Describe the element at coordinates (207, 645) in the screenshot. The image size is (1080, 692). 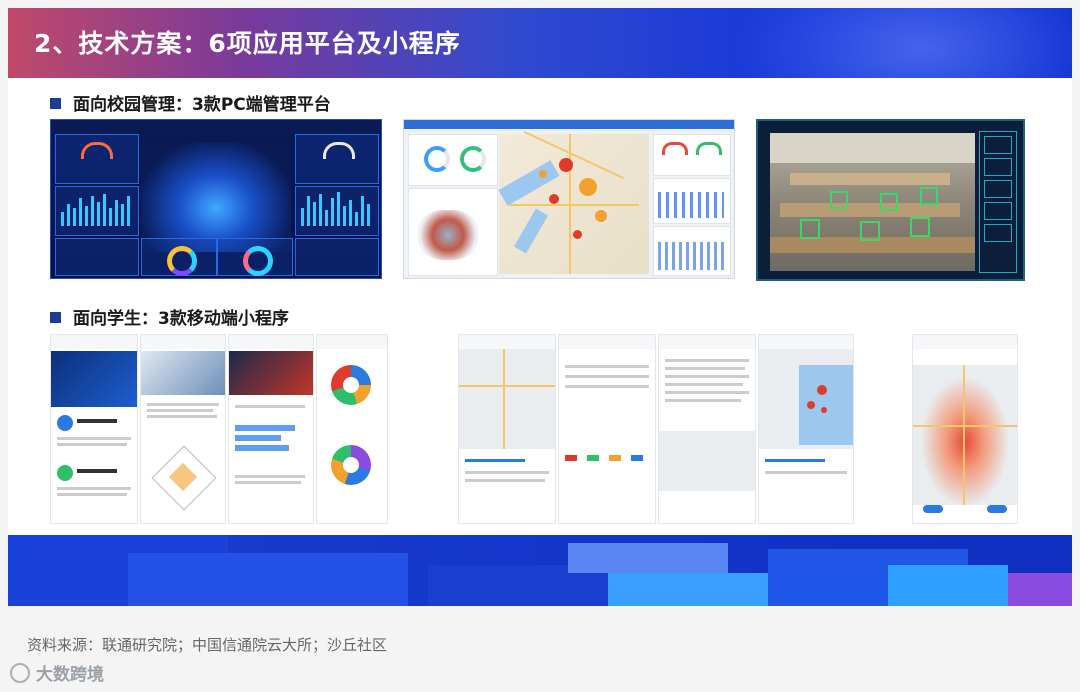
I see `source-note: 资料来源：联通研究院；中国信通院云大所；沙丘社区` at that location.